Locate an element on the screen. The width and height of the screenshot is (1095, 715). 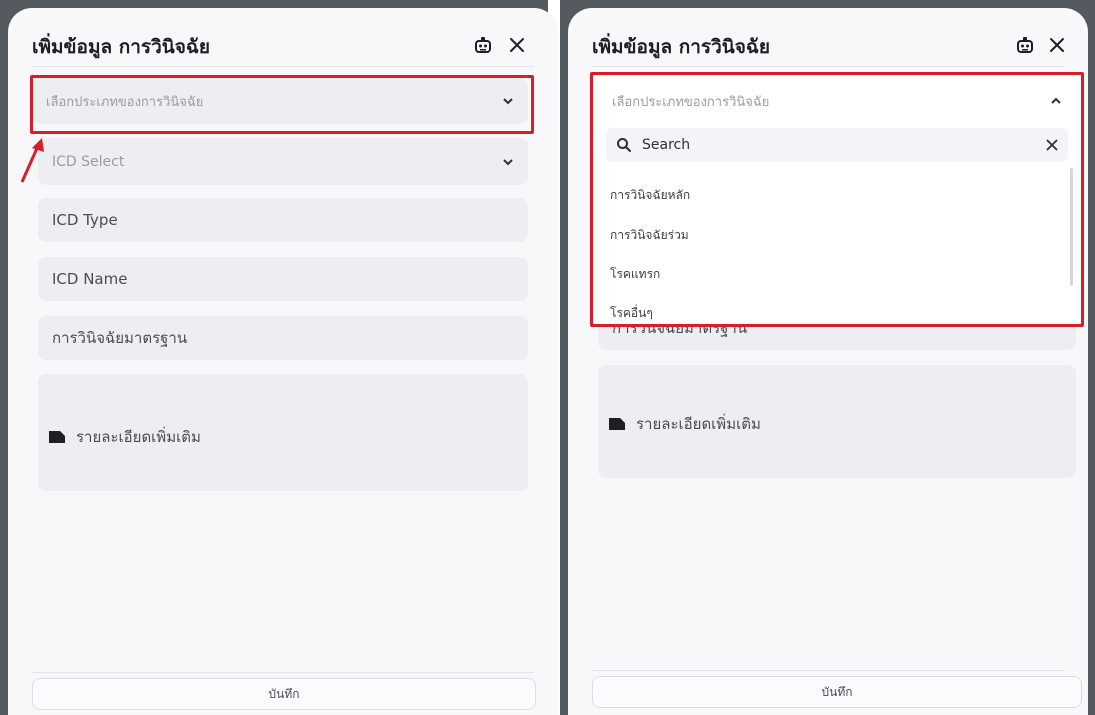
standard-diagnosis-label: การวินิจฉัยมาตรฐาน is located at coordinates (120, 338).